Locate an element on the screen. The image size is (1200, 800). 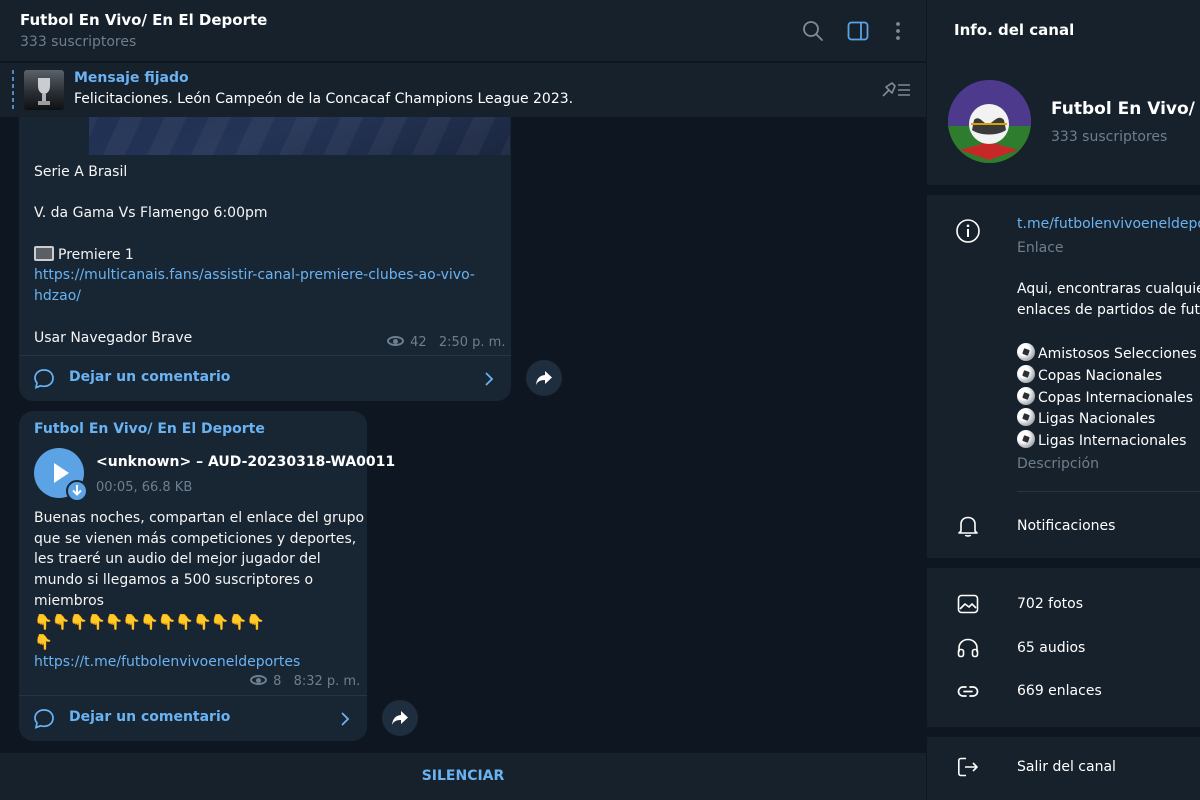
channel-avatar is located at coordinates (989, 121).